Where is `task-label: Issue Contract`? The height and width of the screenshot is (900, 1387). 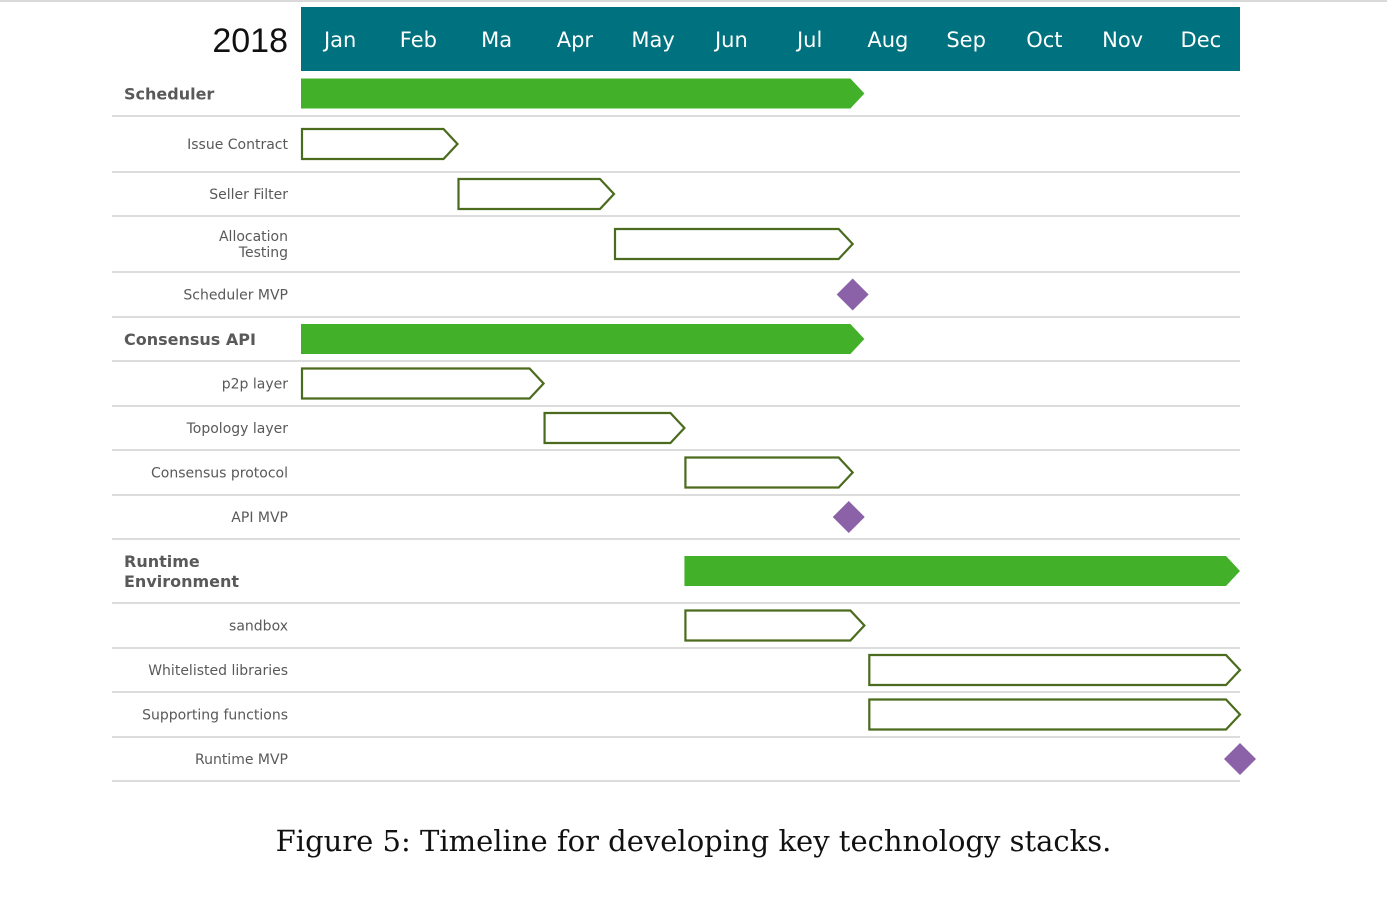
task-label: Issue Contract is located at coordinates (237, 145).